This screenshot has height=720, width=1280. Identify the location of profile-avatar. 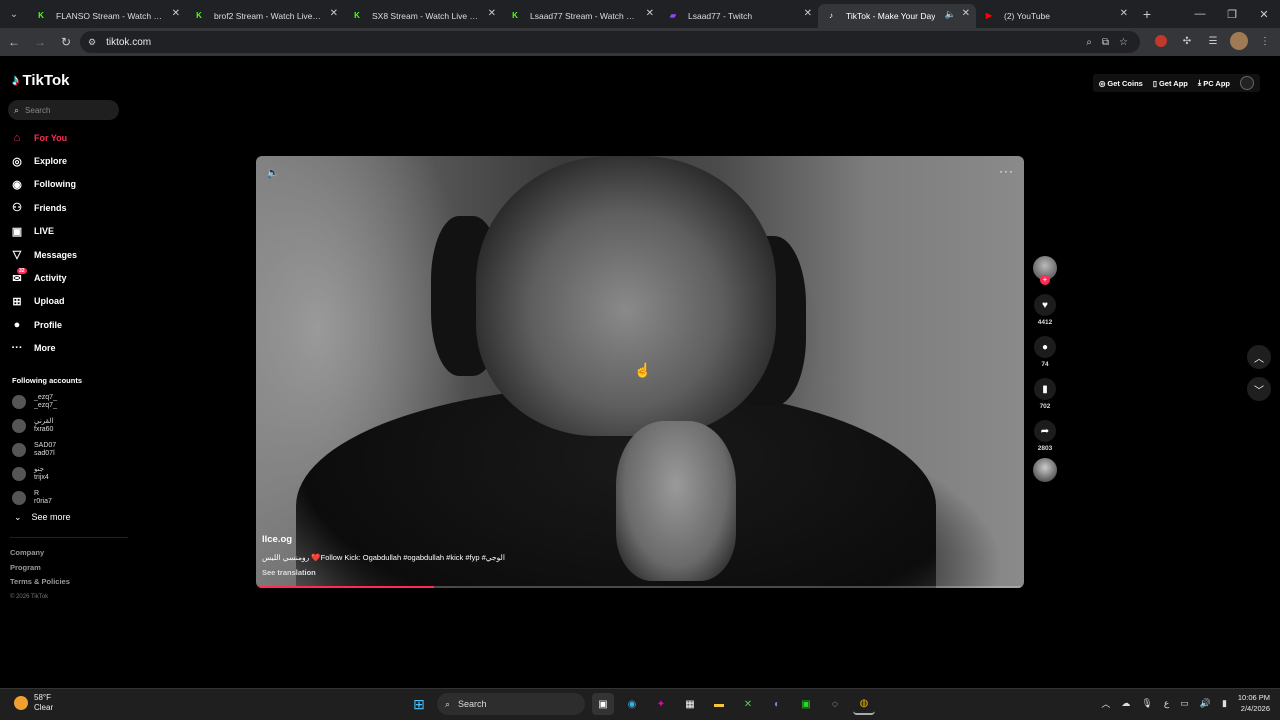
(1239, 41).